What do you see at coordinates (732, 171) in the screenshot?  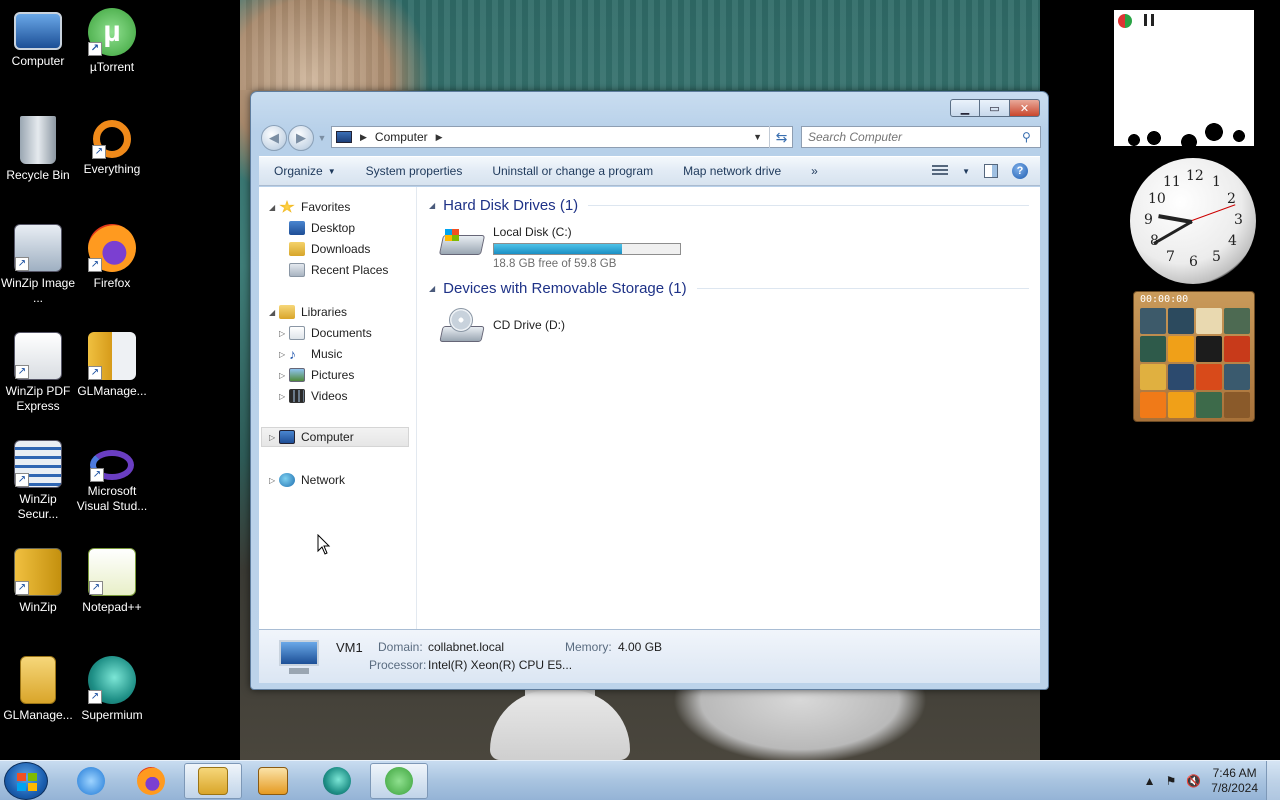 I see `map-network-drive-button: Map network drive` at bounding box center [732, 171].